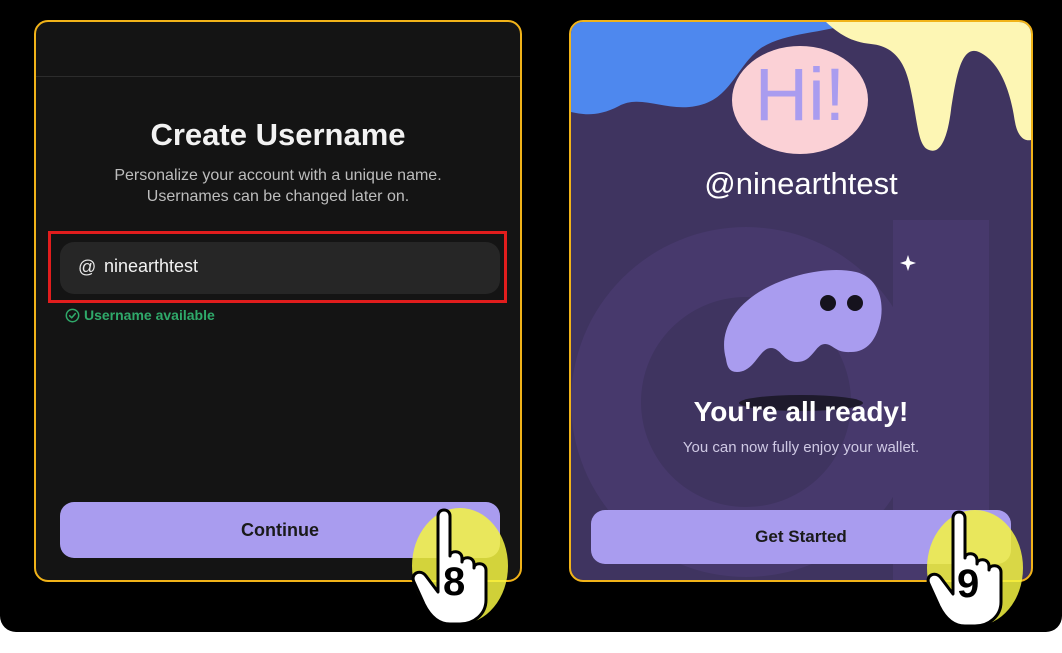 The height and width of the screenshot is (653, 1062). What do you see at coordinates (278, 196) in the screenshot?
I see `subtitle-line-2: Usernames can be changed later on.` at bounding box center [278, 196].